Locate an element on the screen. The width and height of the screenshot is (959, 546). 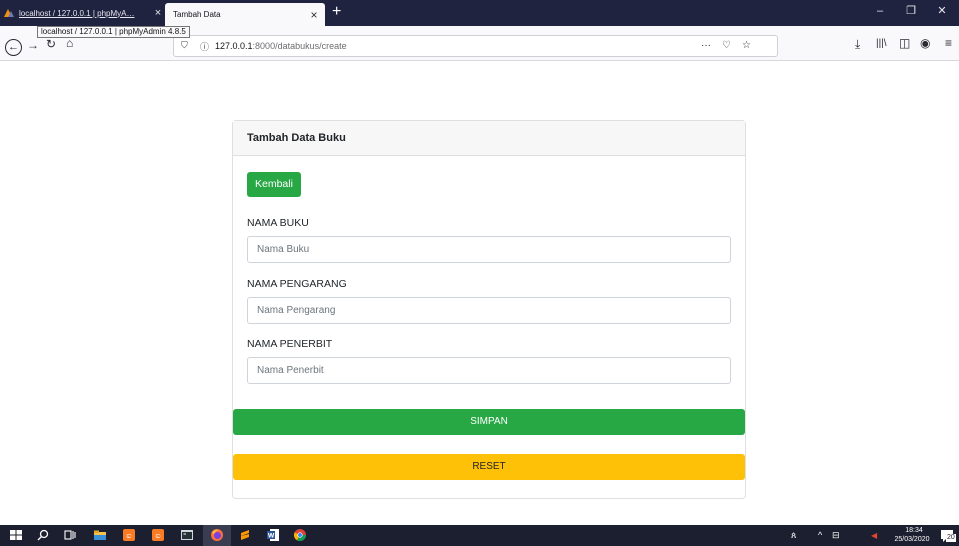
notification-count: 20 is located at coordinates (951, 538).